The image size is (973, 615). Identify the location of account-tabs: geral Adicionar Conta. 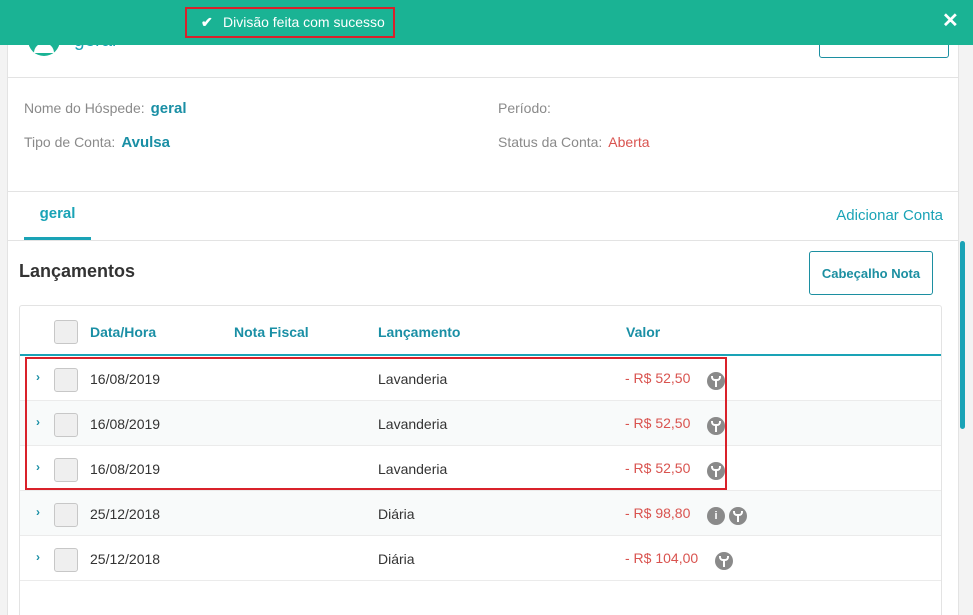
(483, 216).